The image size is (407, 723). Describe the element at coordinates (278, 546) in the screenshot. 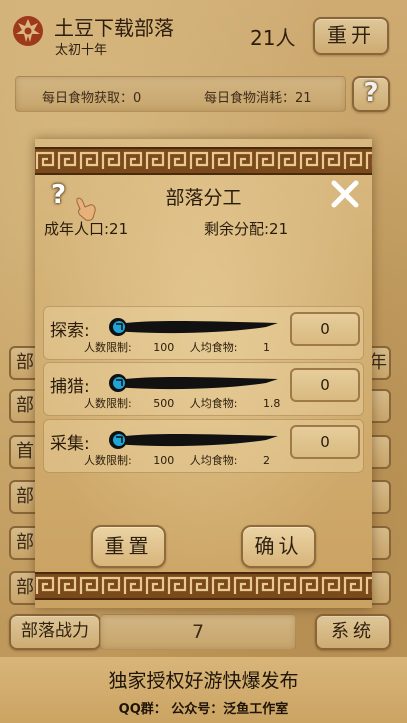

I see `confirm-button: 确认` at that location.